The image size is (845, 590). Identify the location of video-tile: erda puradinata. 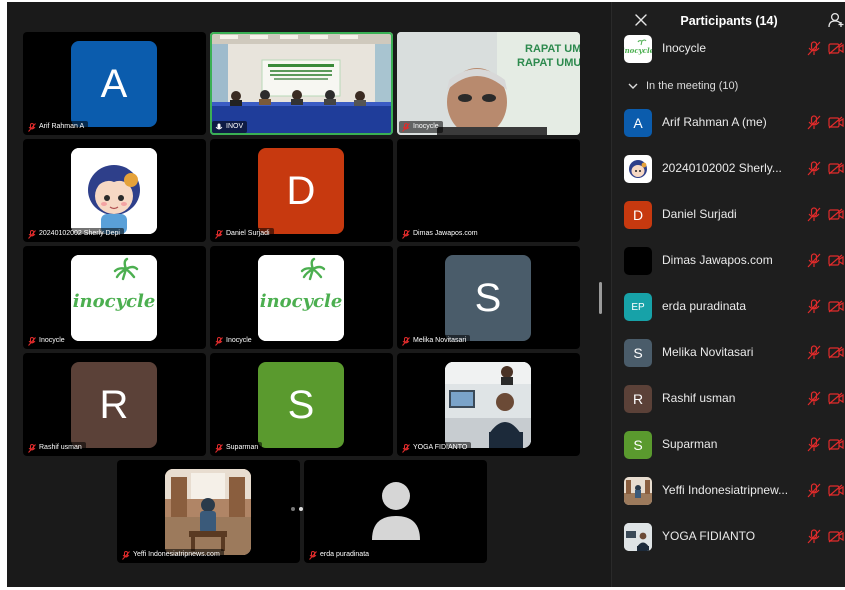
(395, 511).